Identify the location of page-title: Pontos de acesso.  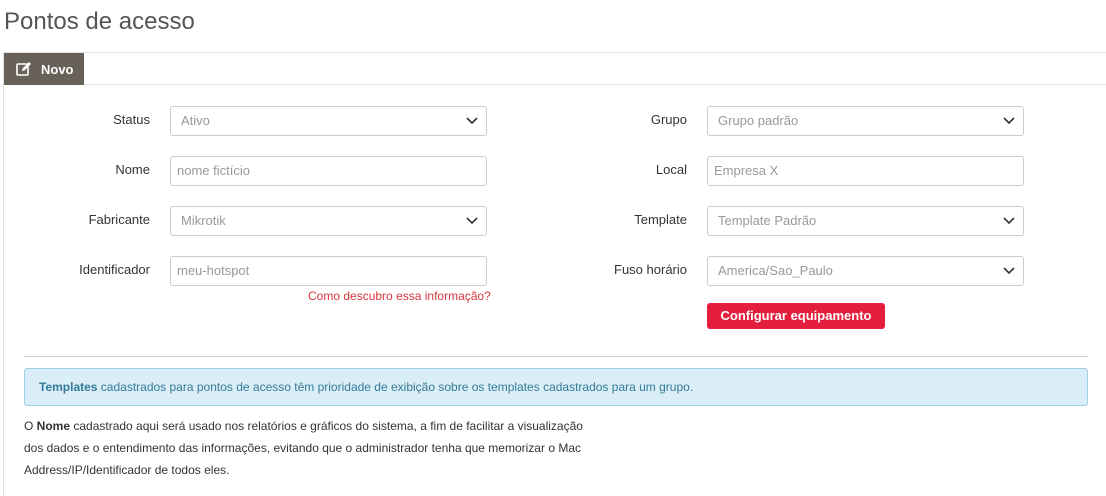
(99, 21).